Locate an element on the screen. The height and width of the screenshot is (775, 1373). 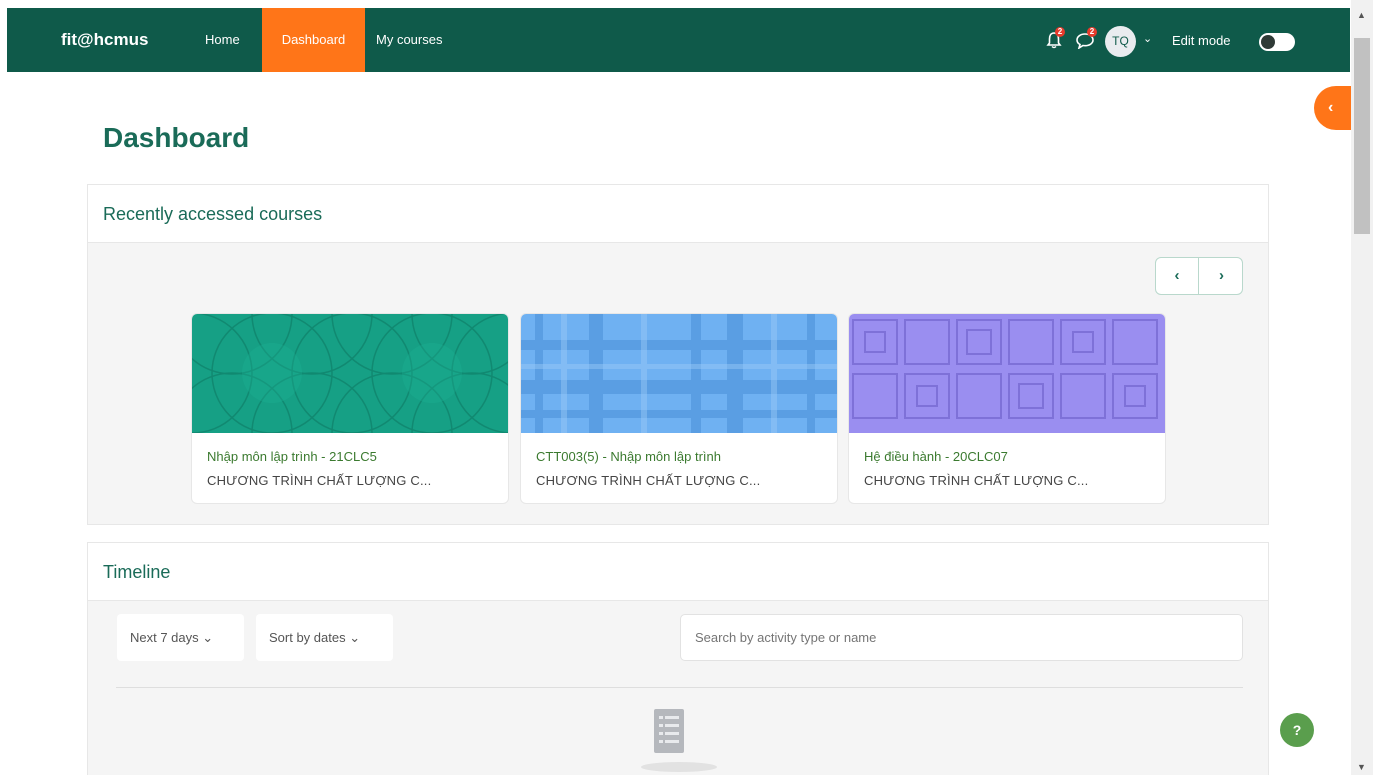
question-icon: ? is located at coordinates (1297, 730).